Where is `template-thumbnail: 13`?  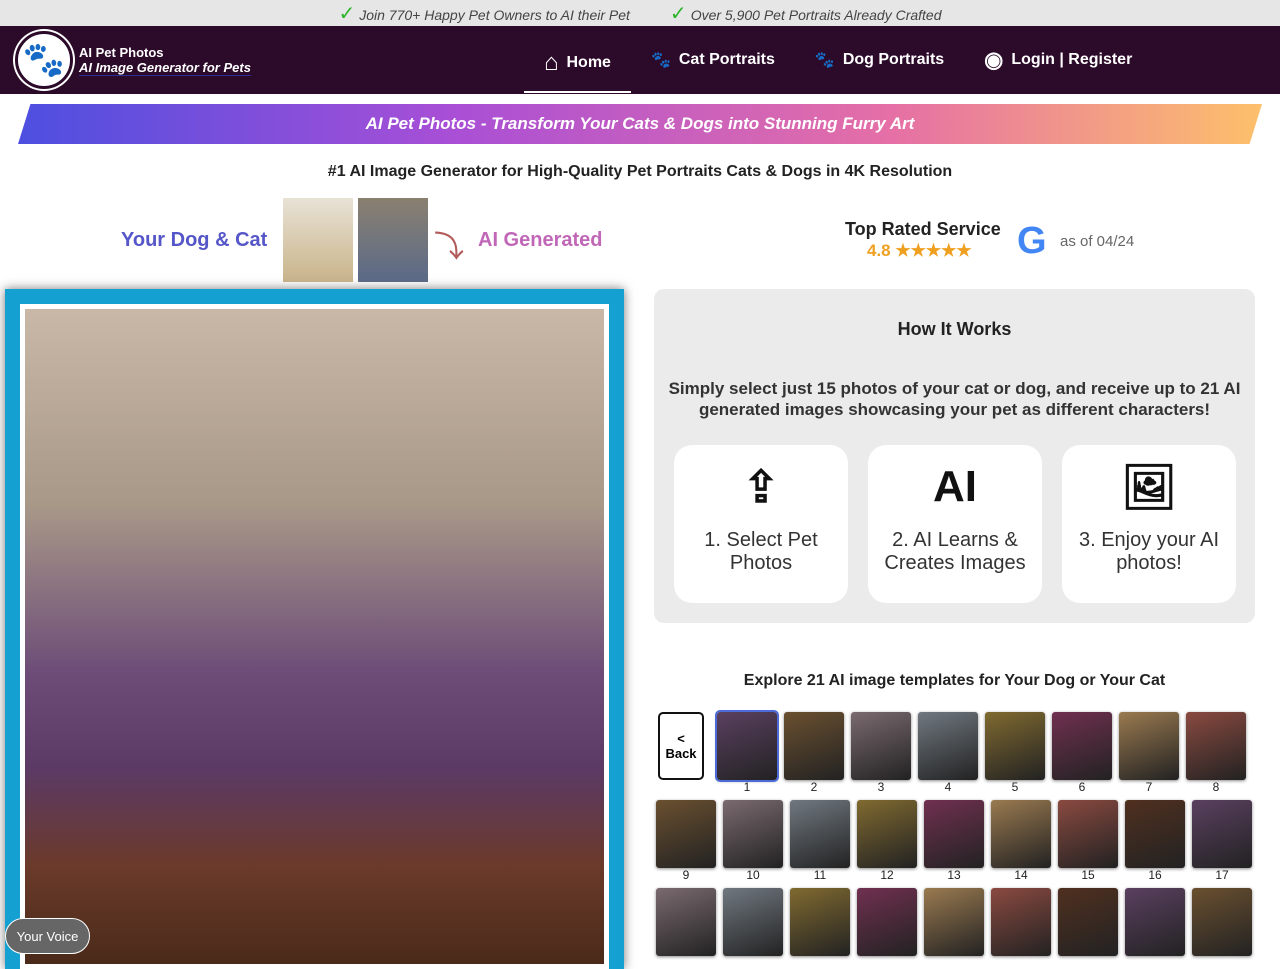 template-thumbnail: 13 is located at coordinates (954, 841).